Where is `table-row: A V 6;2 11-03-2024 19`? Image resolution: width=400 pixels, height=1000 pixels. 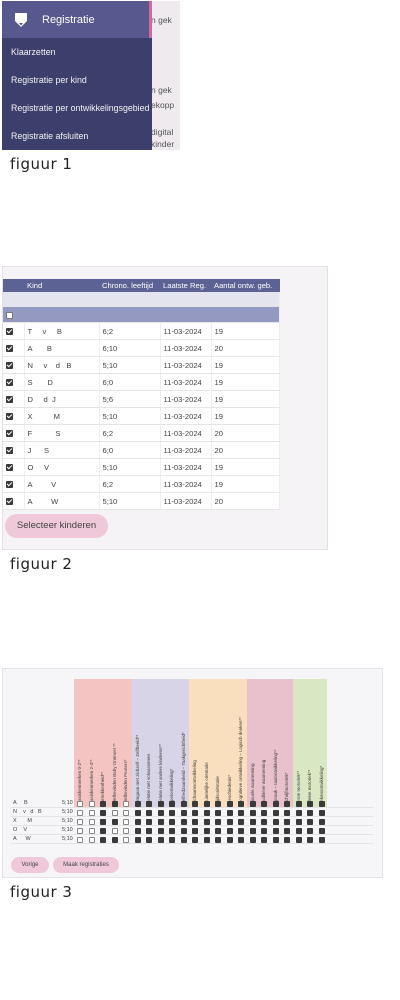 table-row: A V 6;2 11-03-2024 19 is located at coordinates (141, 484).